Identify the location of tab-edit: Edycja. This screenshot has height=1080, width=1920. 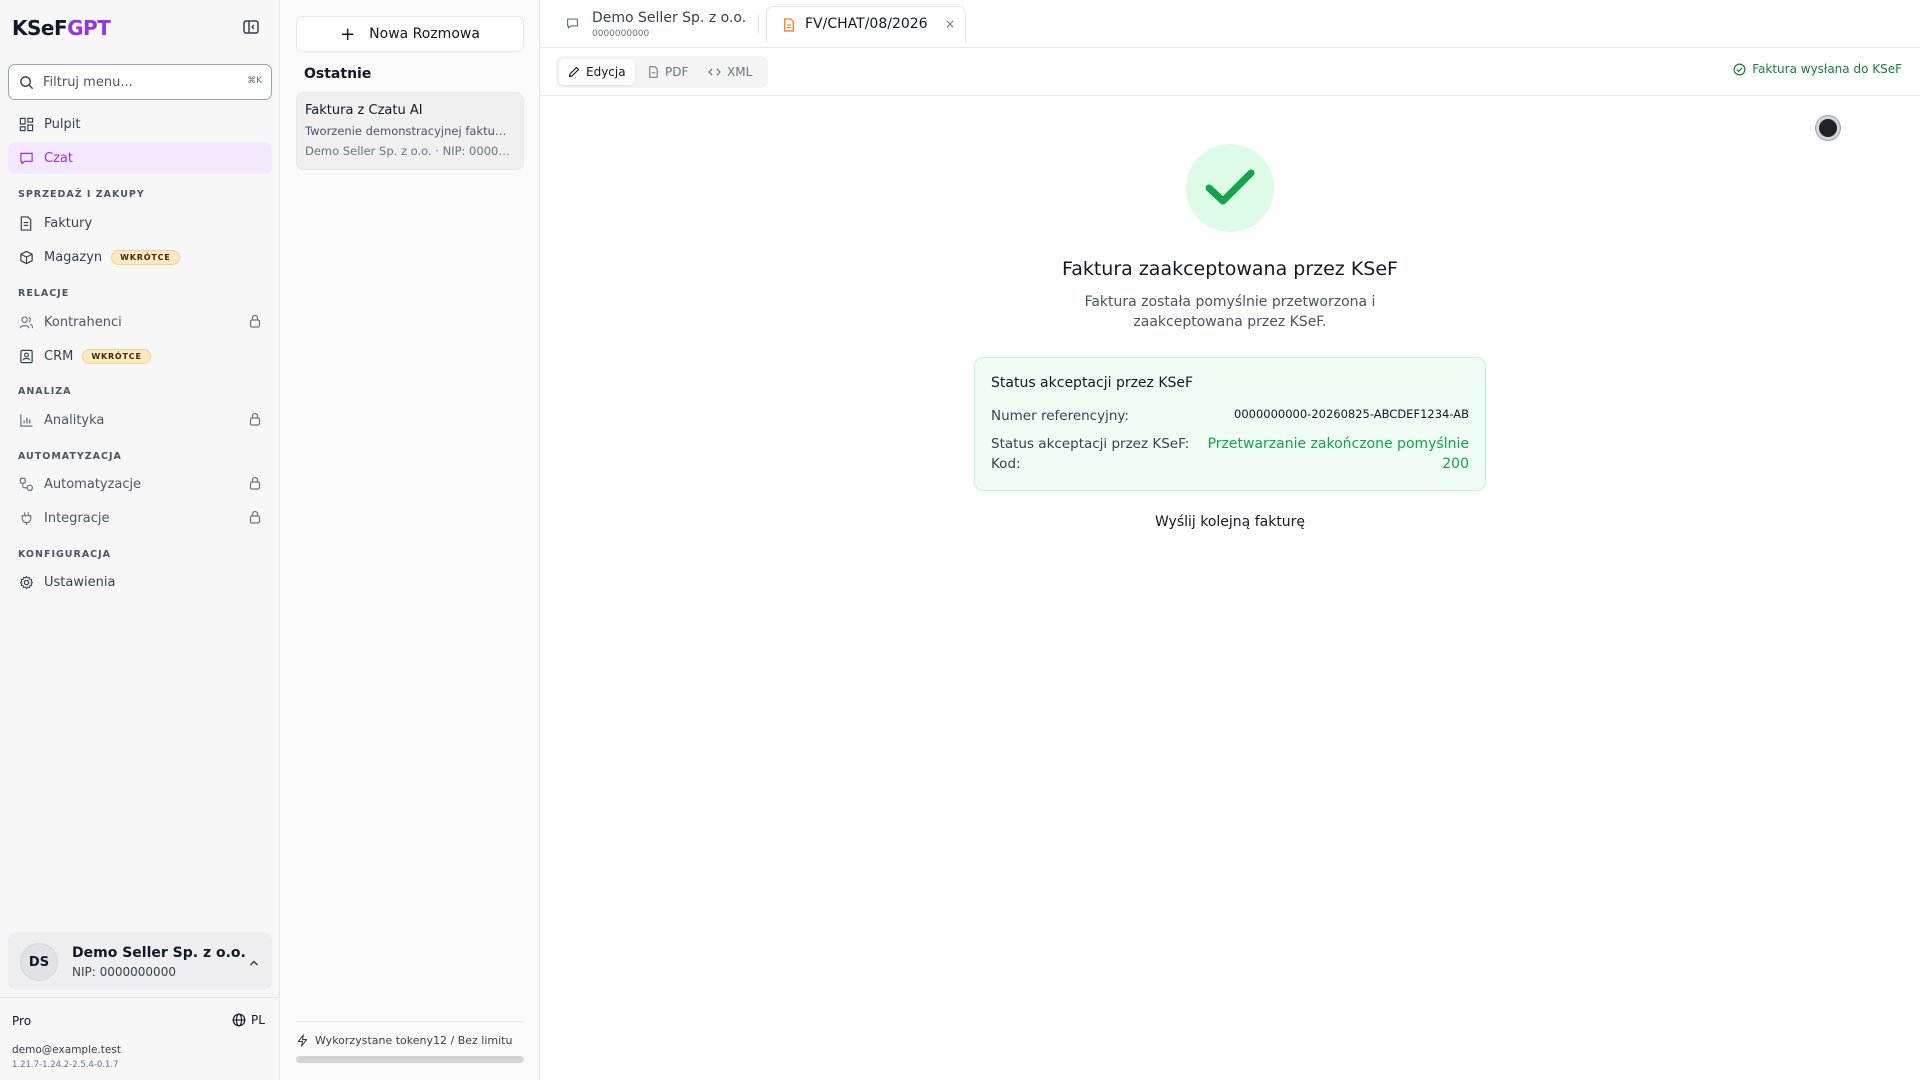
(597, 72).